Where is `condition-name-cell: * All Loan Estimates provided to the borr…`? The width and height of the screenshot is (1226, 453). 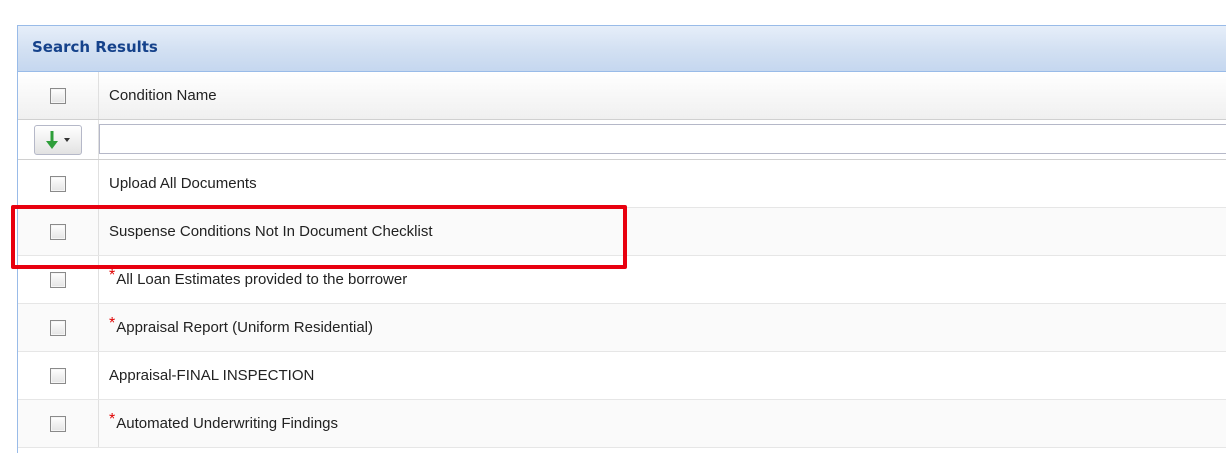 condition-name-cell: * All Loan Estimates provided to the borr… is located at coordinates (662, 279).